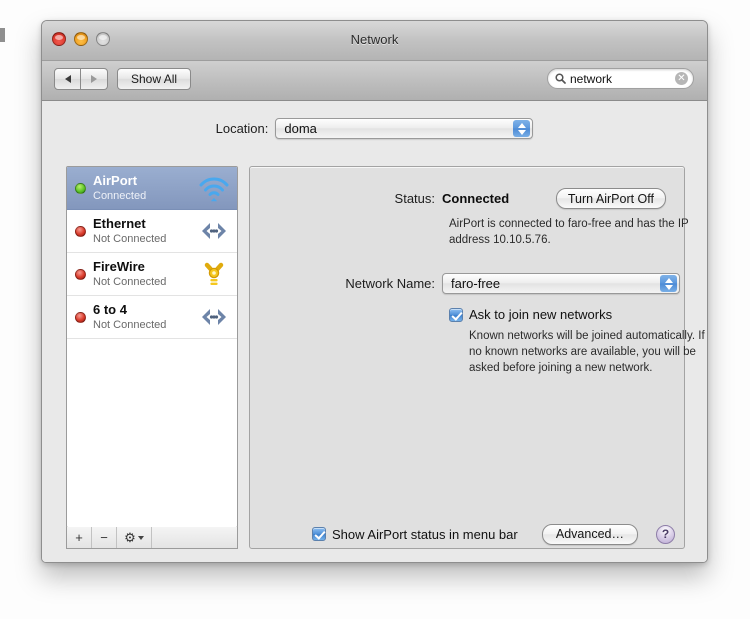 The height and width of the screenshot is (619, 750). I want to click on add-service-button: +, so click(79, 537).